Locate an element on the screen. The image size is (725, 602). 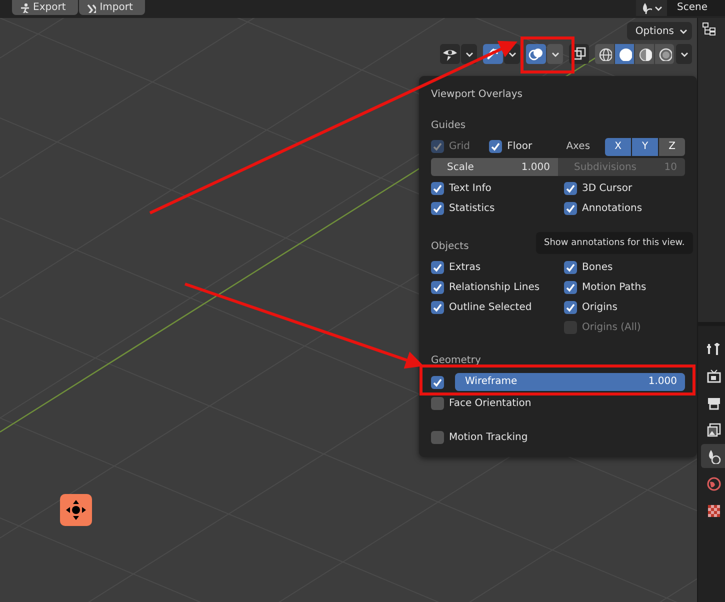
axis-toggle: X is located at coordinates (618, 147).